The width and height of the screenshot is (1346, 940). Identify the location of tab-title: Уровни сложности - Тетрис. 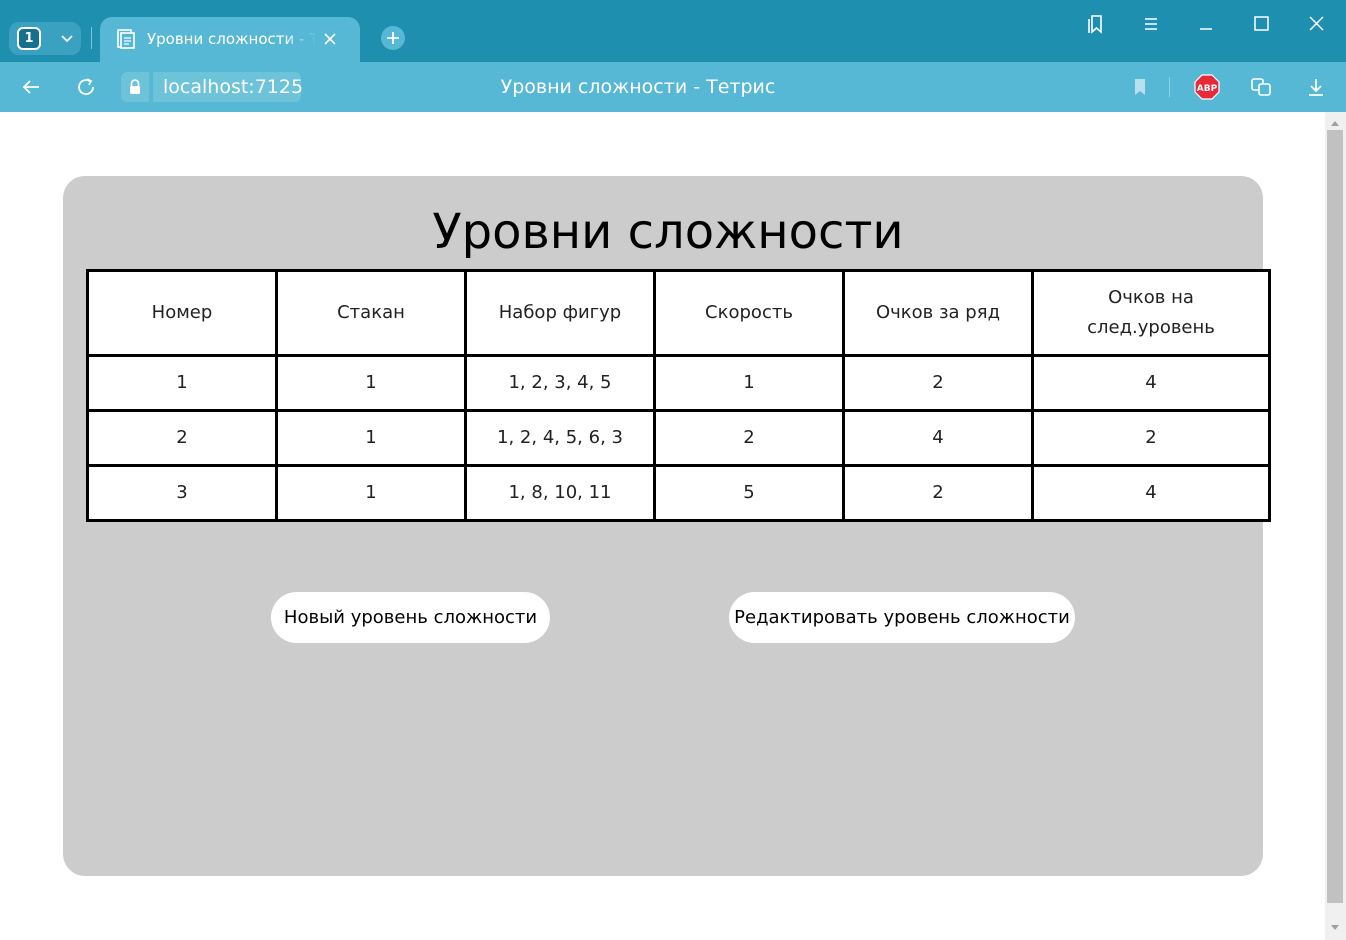
(232, 39).